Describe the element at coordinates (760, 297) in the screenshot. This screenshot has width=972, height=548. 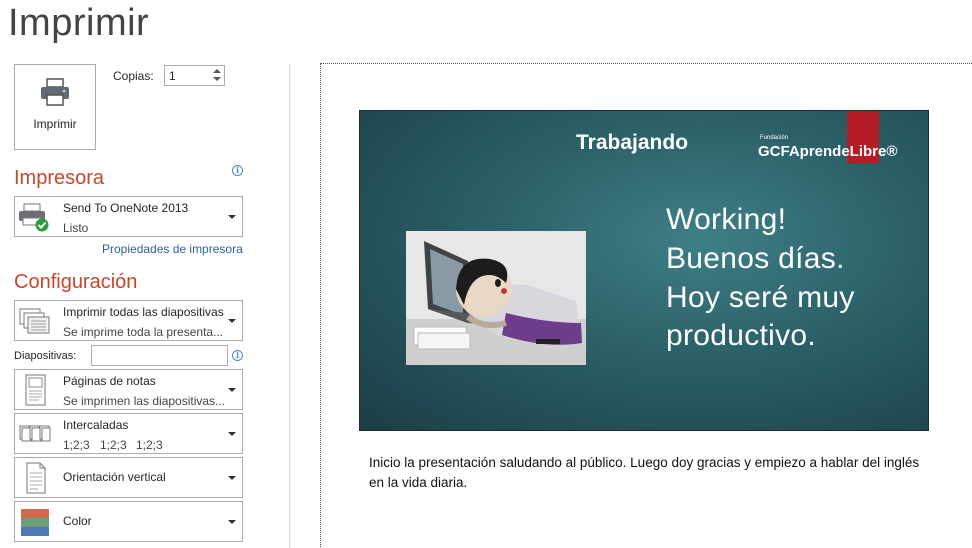
I see `slide-line-3: Hoy seré muy` at that location.